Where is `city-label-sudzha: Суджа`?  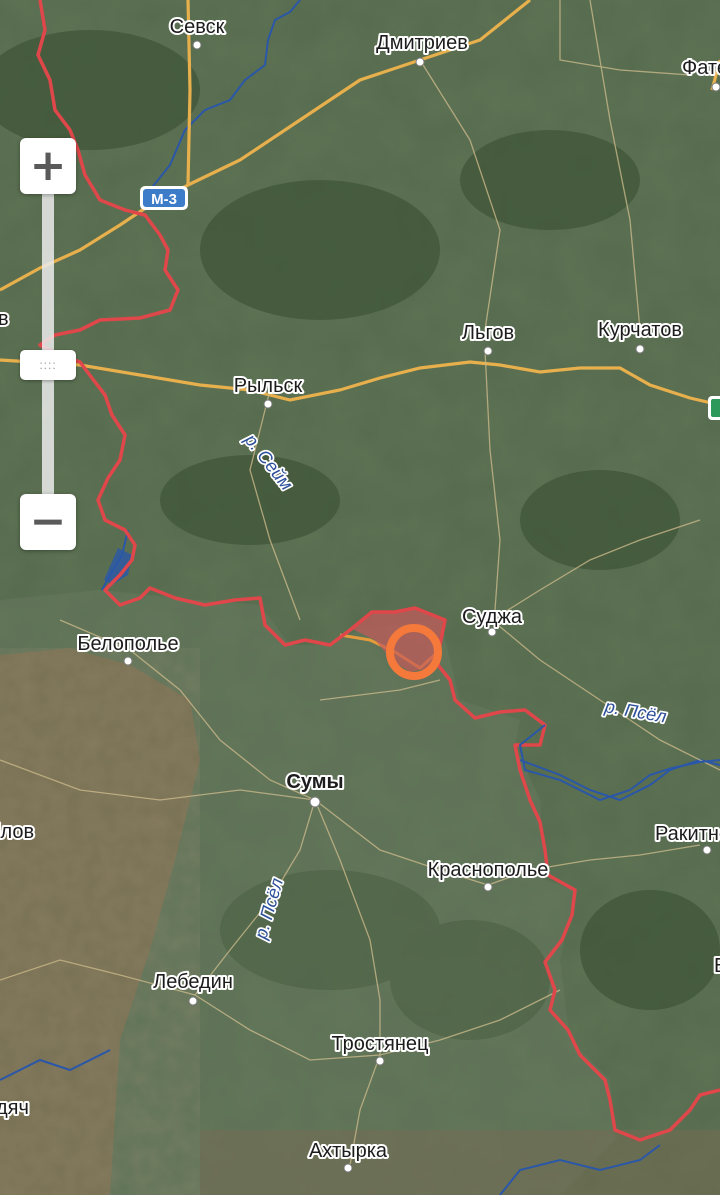 city-label-sudzha: Суджа is located at coordinates (492, 617).